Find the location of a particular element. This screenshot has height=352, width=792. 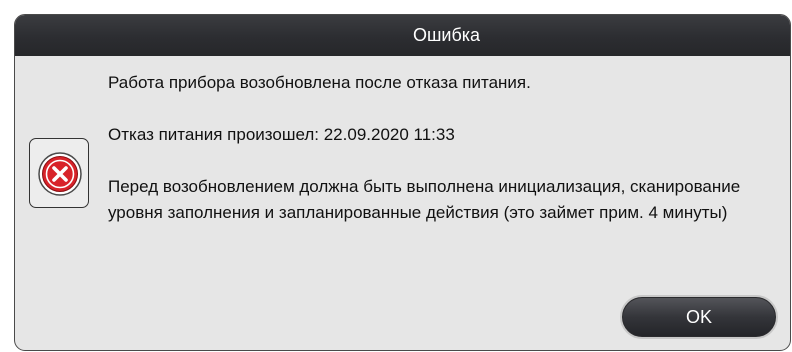

error-icon-frame is located at coordinates (59, 173).